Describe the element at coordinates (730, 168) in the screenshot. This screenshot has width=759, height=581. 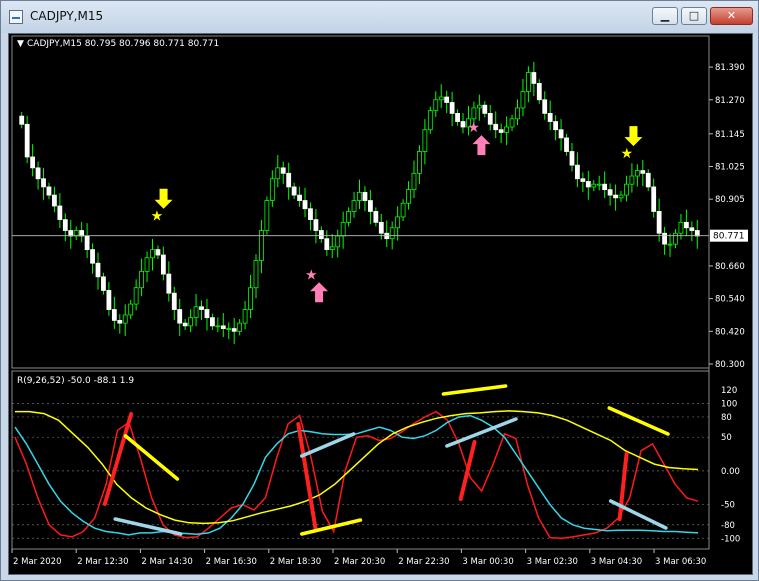
I see `price-label-3: 81.025` at that location.